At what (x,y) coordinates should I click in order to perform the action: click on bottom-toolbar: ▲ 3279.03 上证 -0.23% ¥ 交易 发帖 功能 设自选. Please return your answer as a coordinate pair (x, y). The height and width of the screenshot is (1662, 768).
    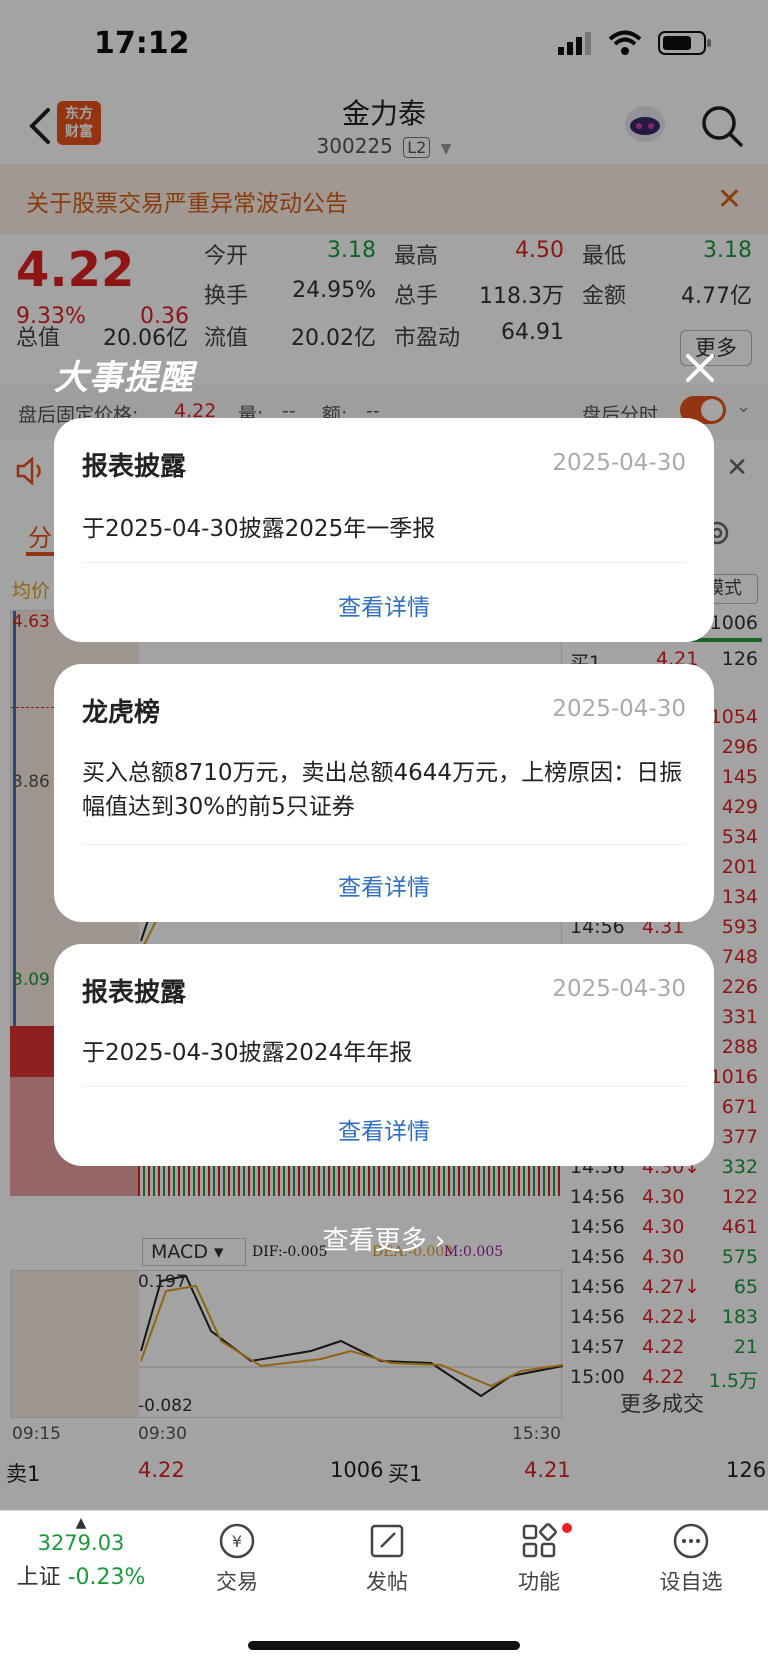
    Looking at the image, I should click on (384, 1586).